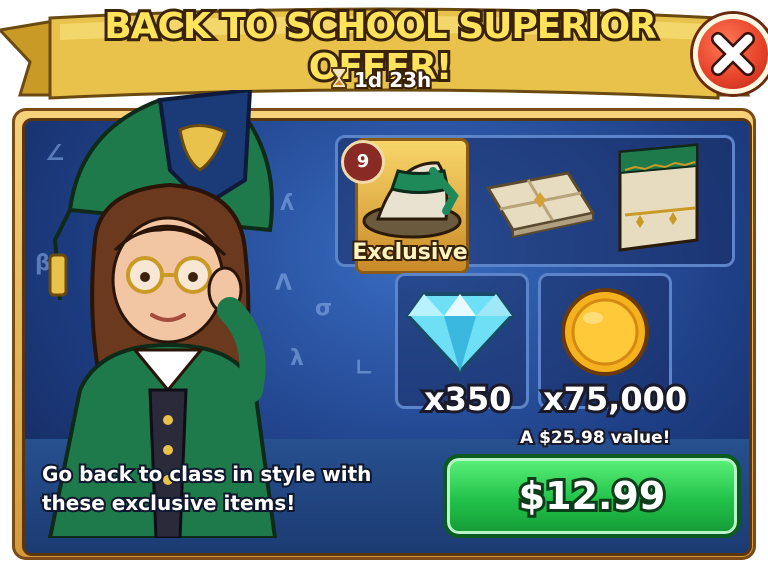 The width and height of the screenshot is (768, 572). I want to click on value-text: A $25.98 value!, so click(595, 438).